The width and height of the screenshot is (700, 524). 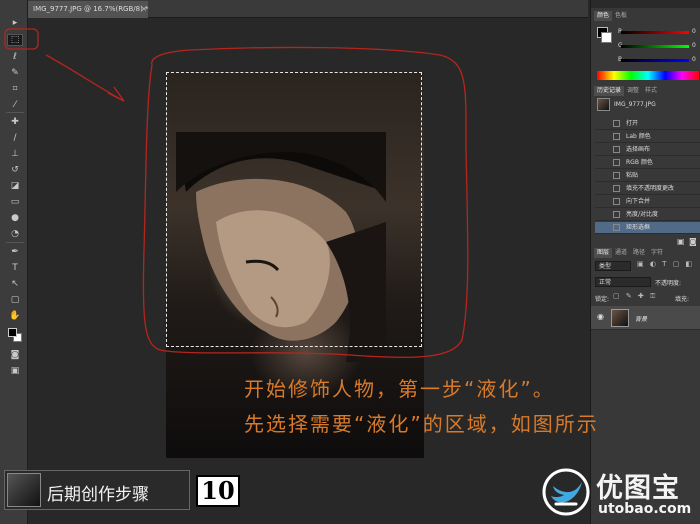 I want to click on gradient-tool-icon: ▭, so click(x=15, y=202).